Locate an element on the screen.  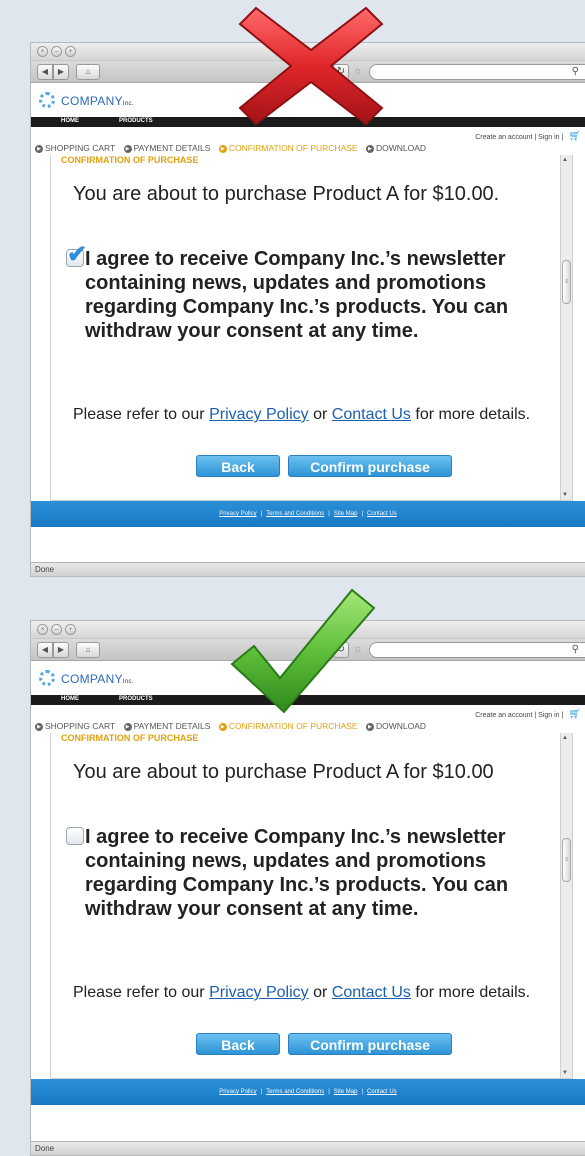
site-header: COMPANYInc. is located at coordinates (308, 100).